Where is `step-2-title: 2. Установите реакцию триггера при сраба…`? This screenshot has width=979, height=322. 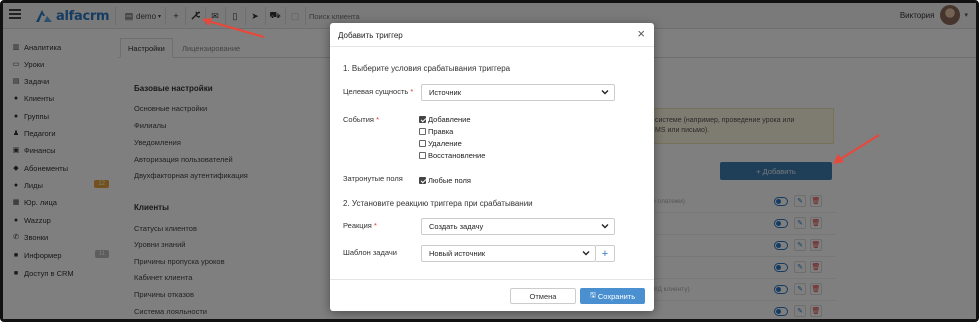 step-2-title: 2. Установите реакцию триггера при сраба… is located at coordinates (438, 203).